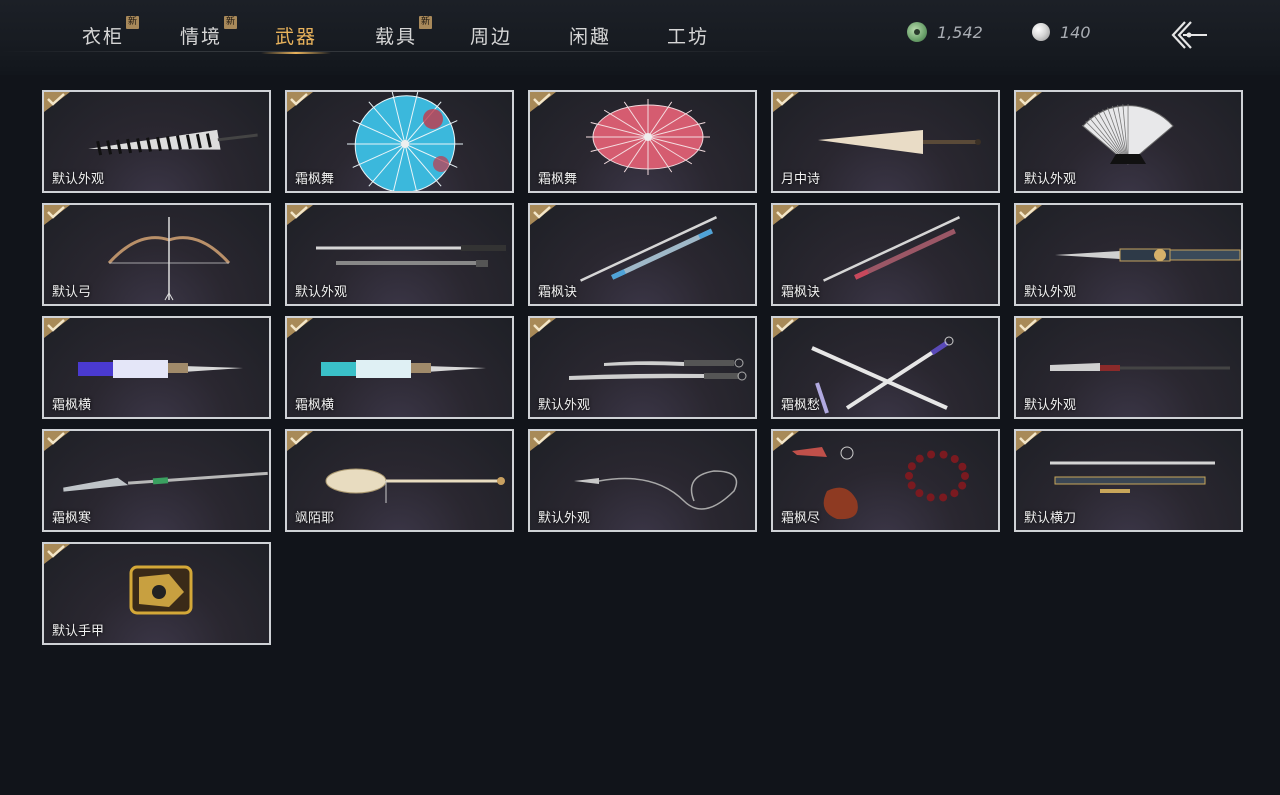 This screenshot has height=795, width=1280. Describe the element at coordinates (917, 32) in the screenshot. I see `jade-coin-icon` at that location.